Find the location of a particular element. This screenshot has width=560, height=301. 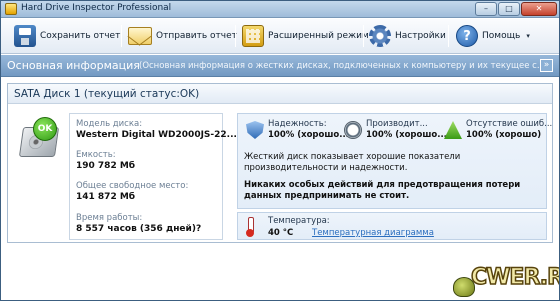

minimize-button: – is located at coordinates (486, 9).